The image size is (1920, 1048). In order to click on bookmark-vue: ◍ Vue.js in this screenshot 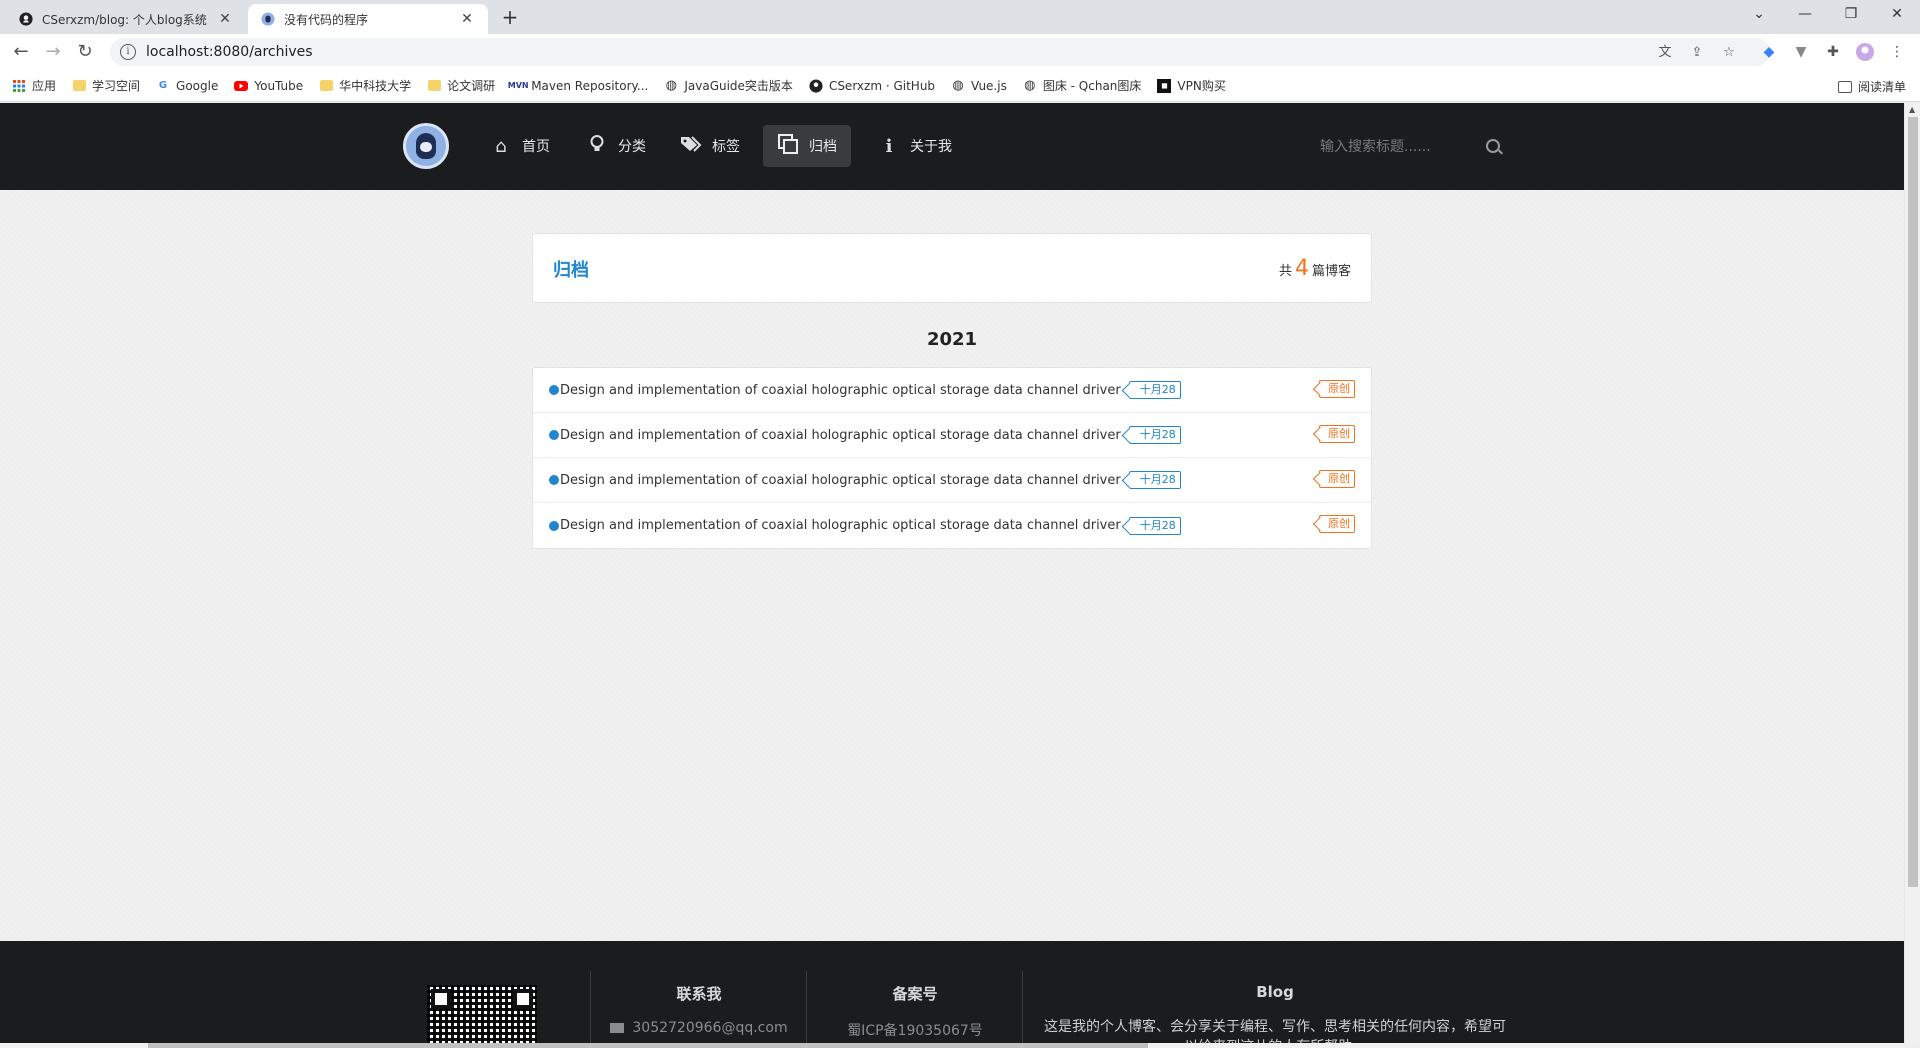, I will do `click(978, 85)`.